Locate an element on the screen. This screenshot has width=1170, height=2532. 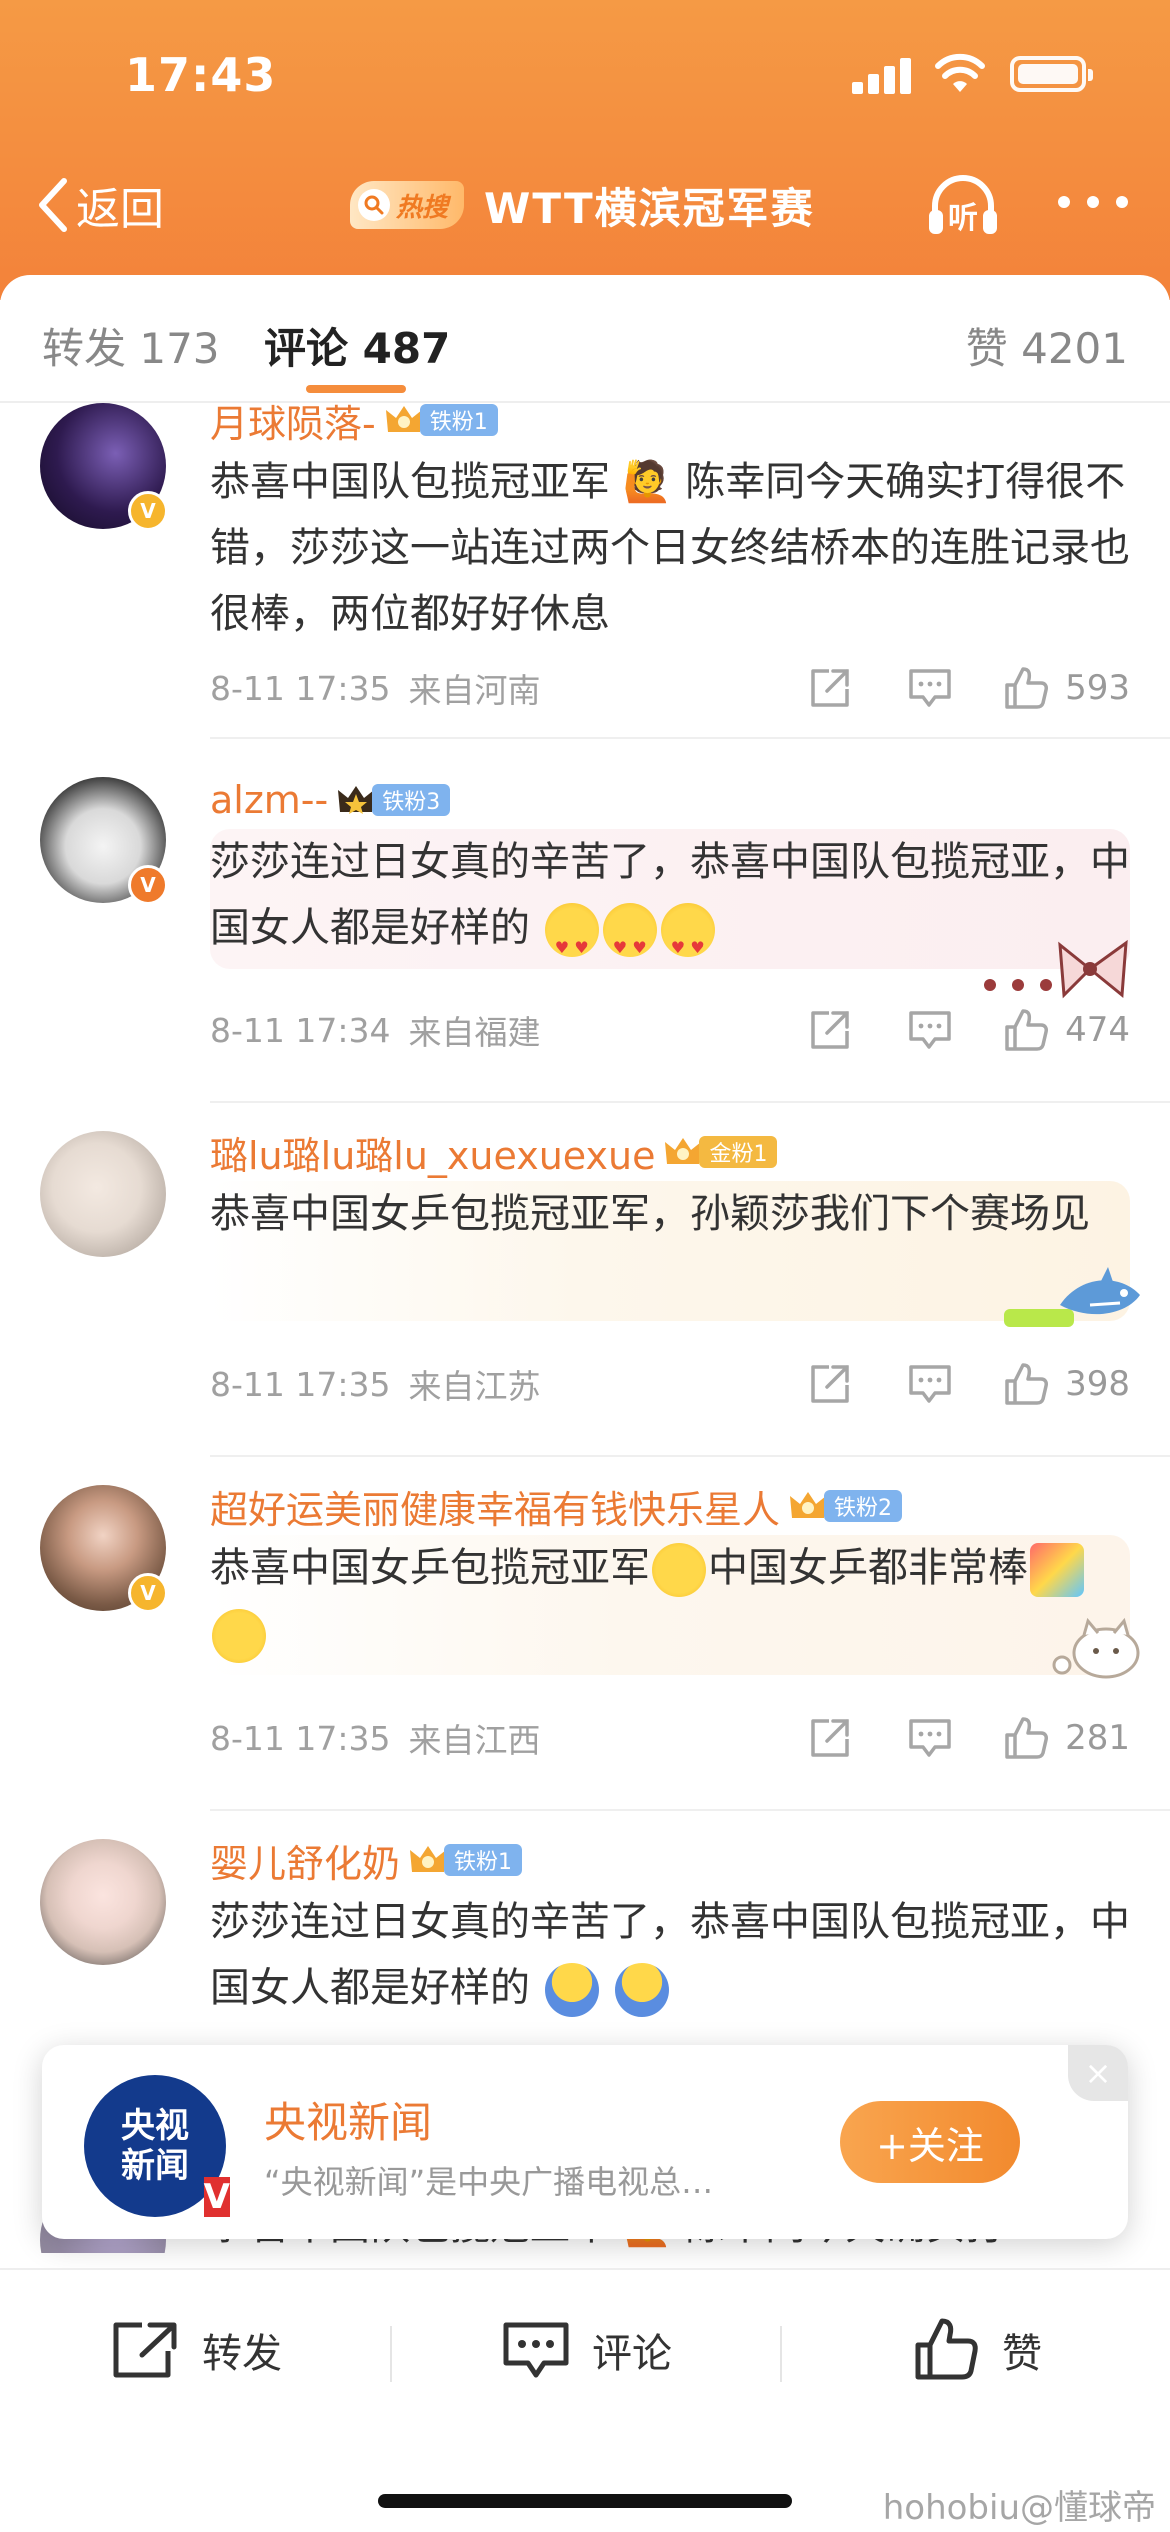
username-row: 月球陨落- 铁粉1 is located at coordinates (354, 425).